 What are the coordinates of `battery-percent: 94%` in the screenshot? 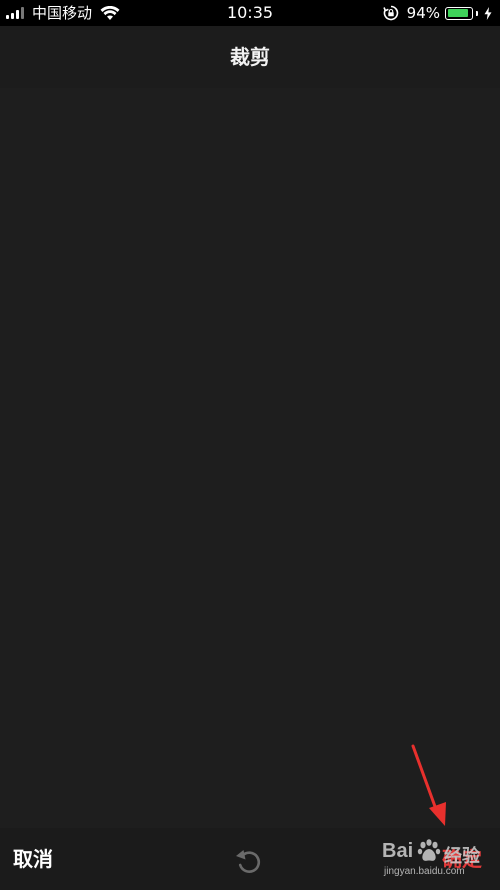 It's located at (423, 13).